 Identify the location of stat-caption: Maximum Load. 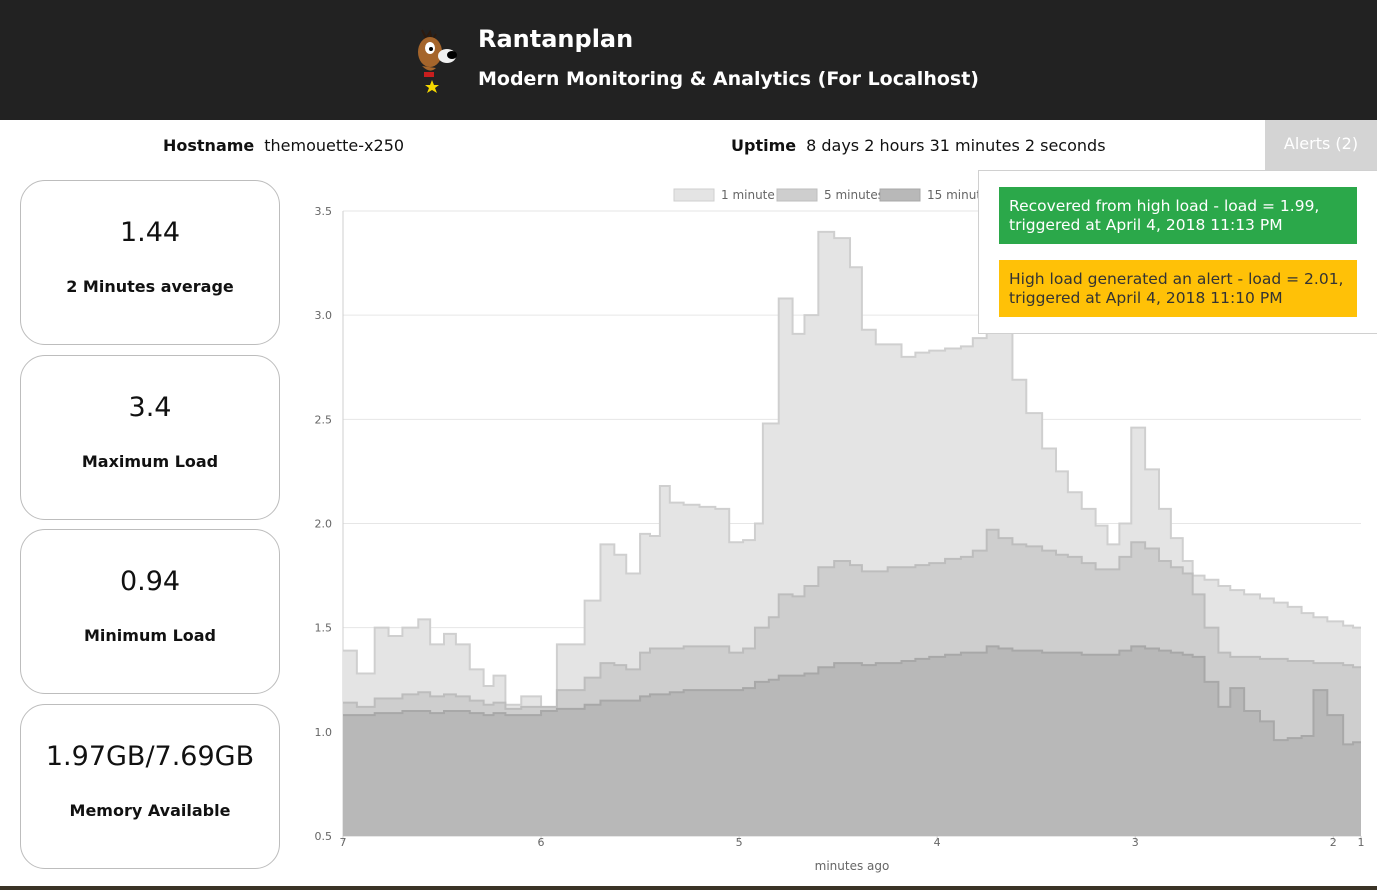
(150, 461).